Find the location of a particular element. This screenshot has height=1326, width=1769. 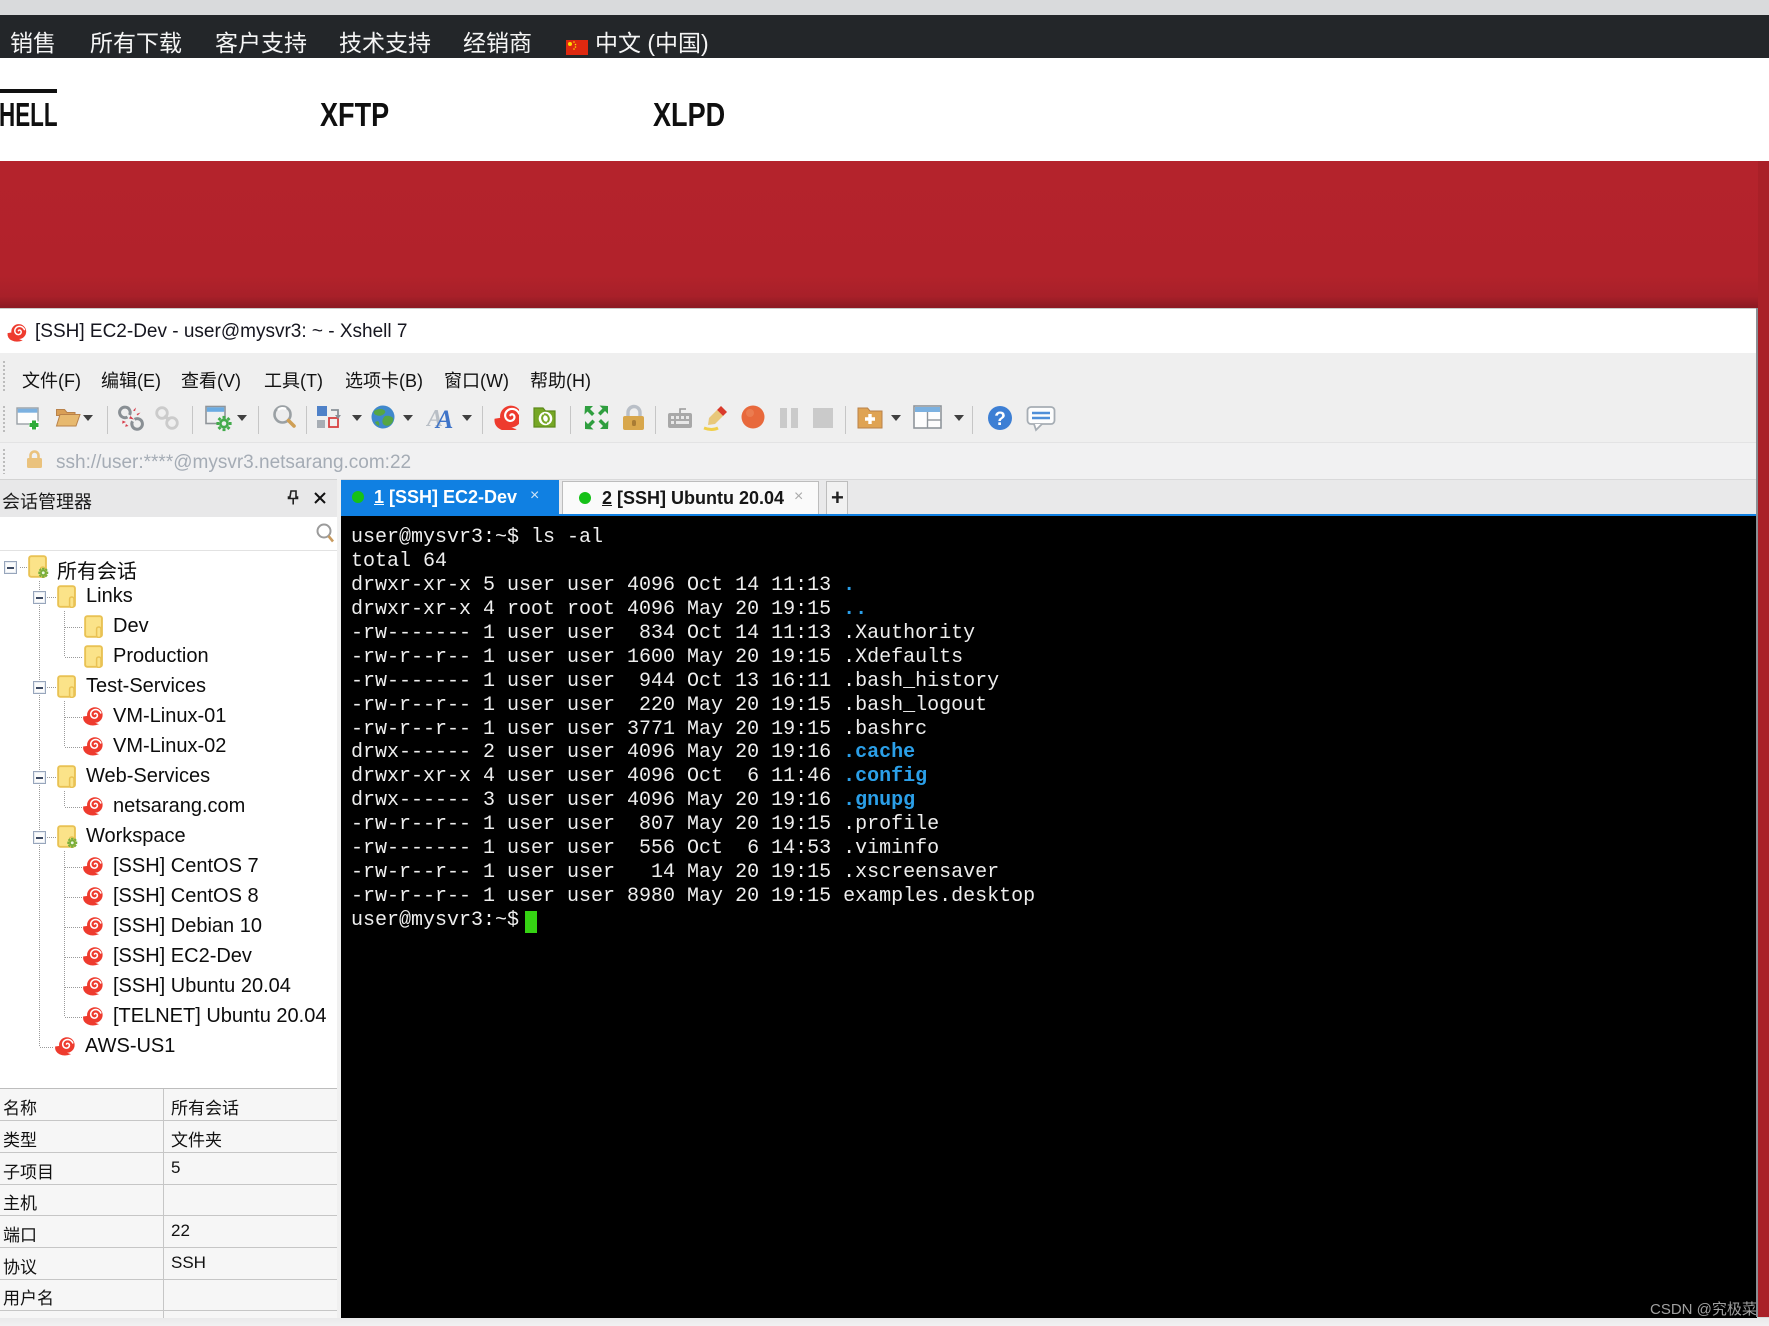

svg-text: A is located at coordinates (443, 418).